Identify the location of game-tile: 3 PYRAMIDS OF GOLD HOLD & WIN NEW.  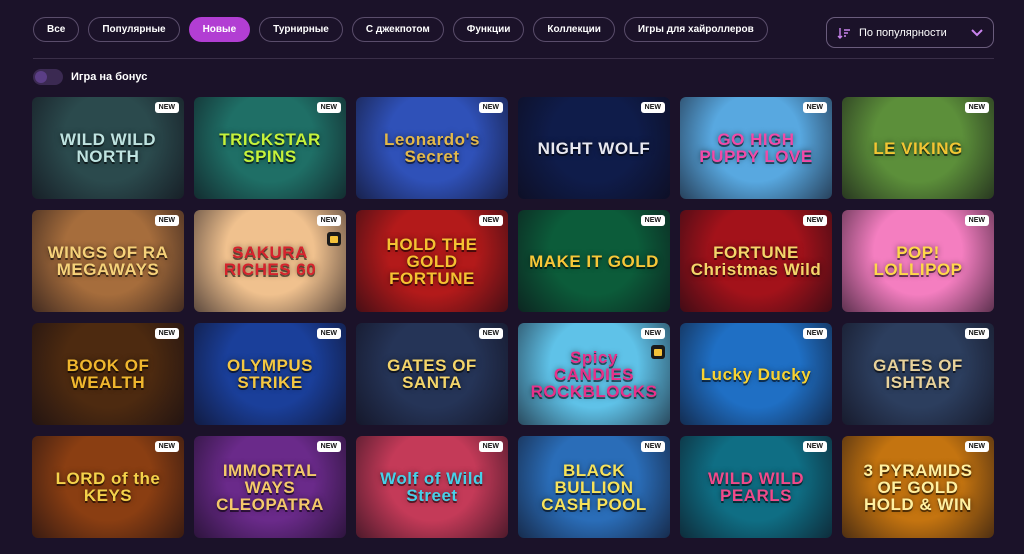
(918, 487).